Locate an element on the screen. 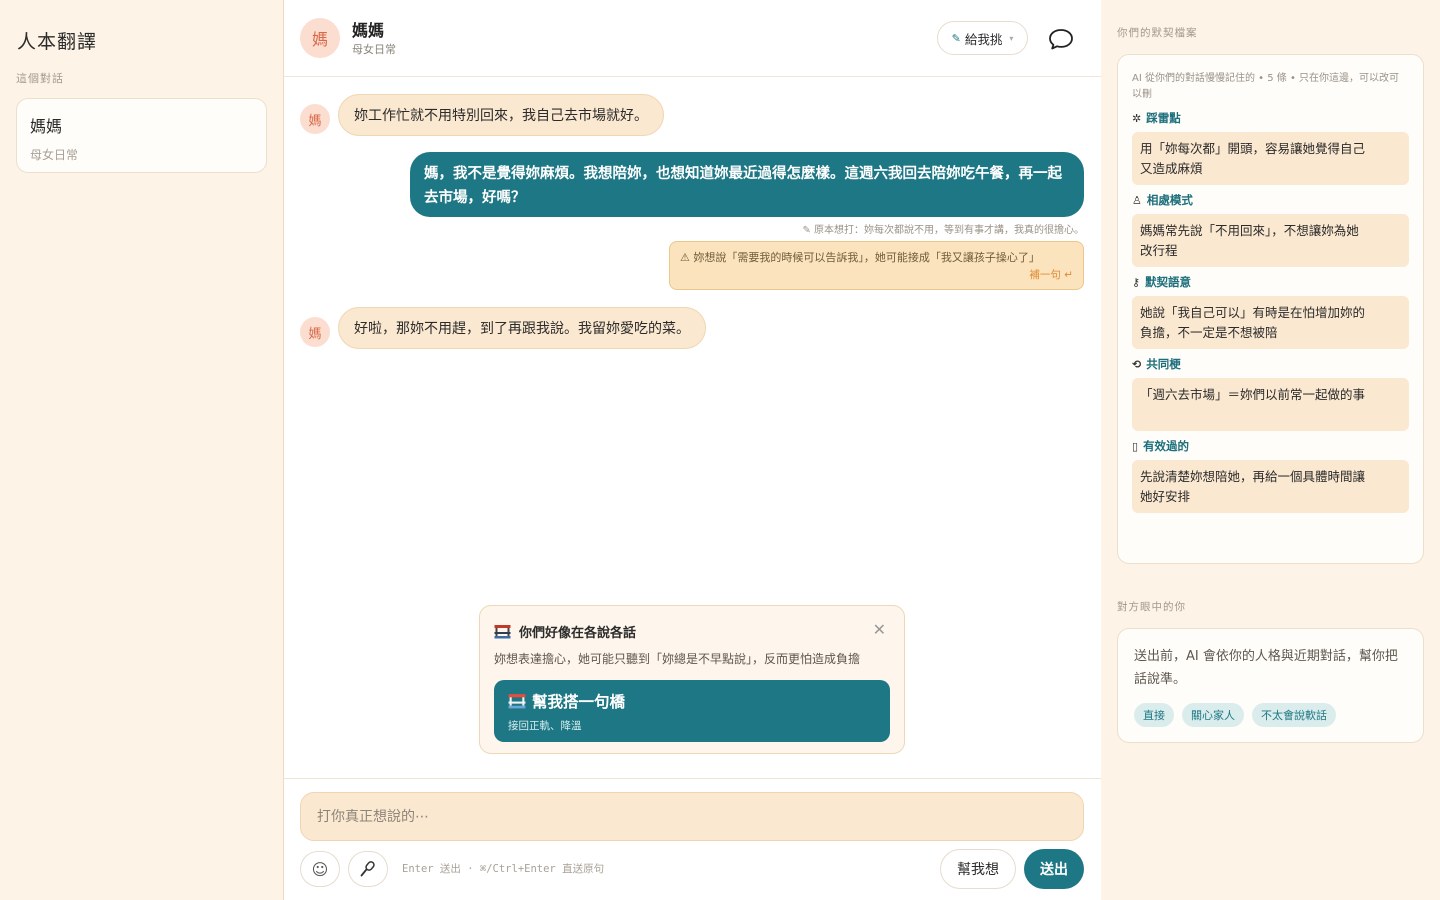  category-entry: 「週六去市場」＝妳們以前常一起做的事 is located at coordinates (1270, 404).